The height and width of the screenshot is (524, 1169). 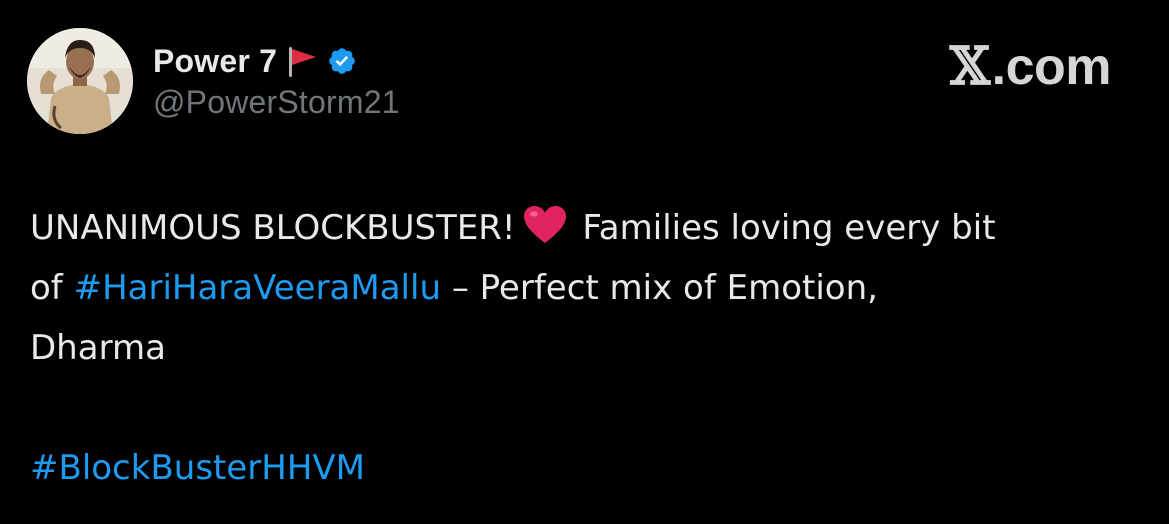 What do you see at coordinates (273, 228) in the screenshot?
I see `tweet-line1-text: UNANIMOUS BLOCKBUSTER!` at bounding box center [273, 228].